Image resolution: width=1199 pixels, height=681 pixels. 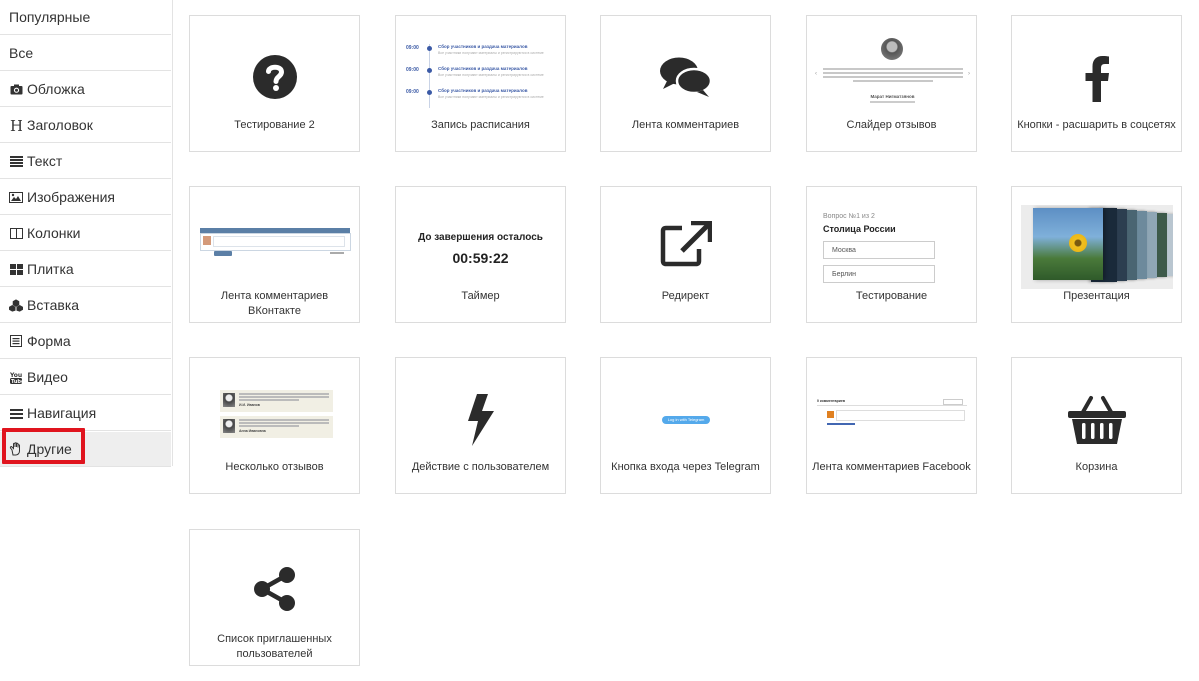 I want to click on widget-card: Лента комментариев ВКонтакте, so click(x=274, y=254).